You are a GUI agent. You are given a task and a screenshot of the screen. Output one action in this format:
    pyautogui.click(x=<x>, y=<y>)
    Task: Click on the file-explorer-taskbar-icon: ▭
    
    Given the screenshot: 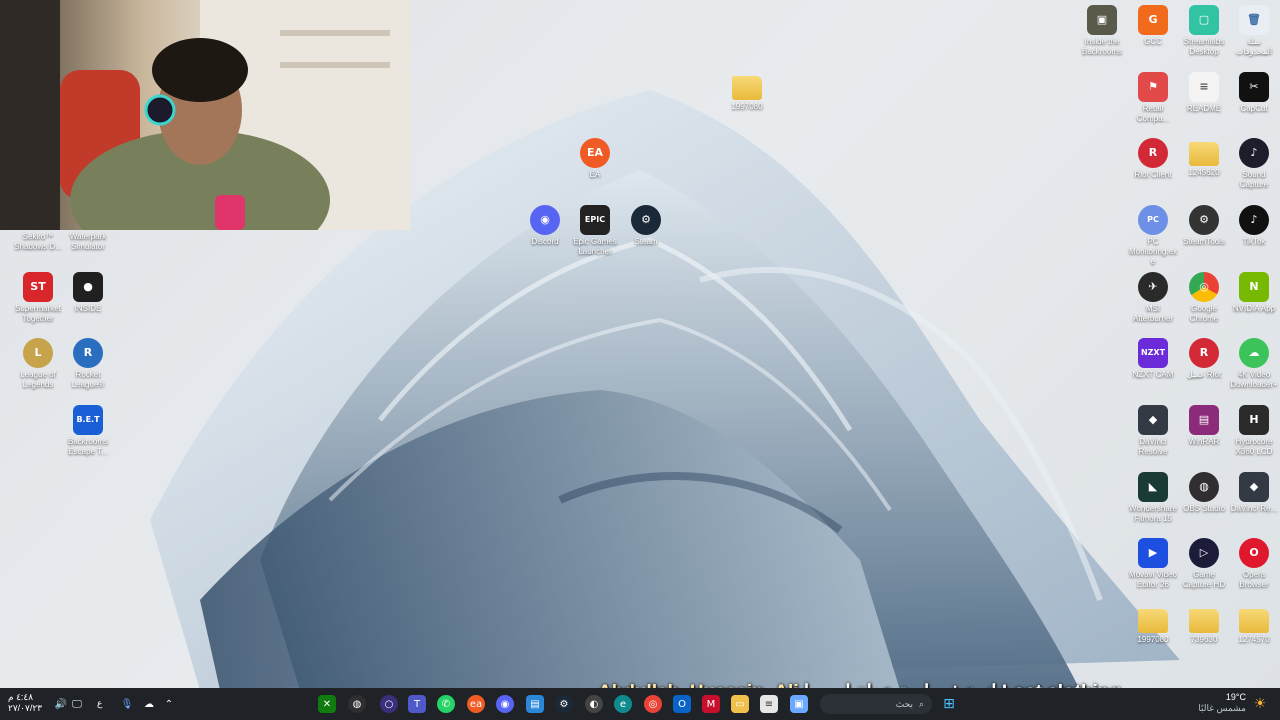 What is the action you would take?
    pyautogui.click(x=740, y=704)
    